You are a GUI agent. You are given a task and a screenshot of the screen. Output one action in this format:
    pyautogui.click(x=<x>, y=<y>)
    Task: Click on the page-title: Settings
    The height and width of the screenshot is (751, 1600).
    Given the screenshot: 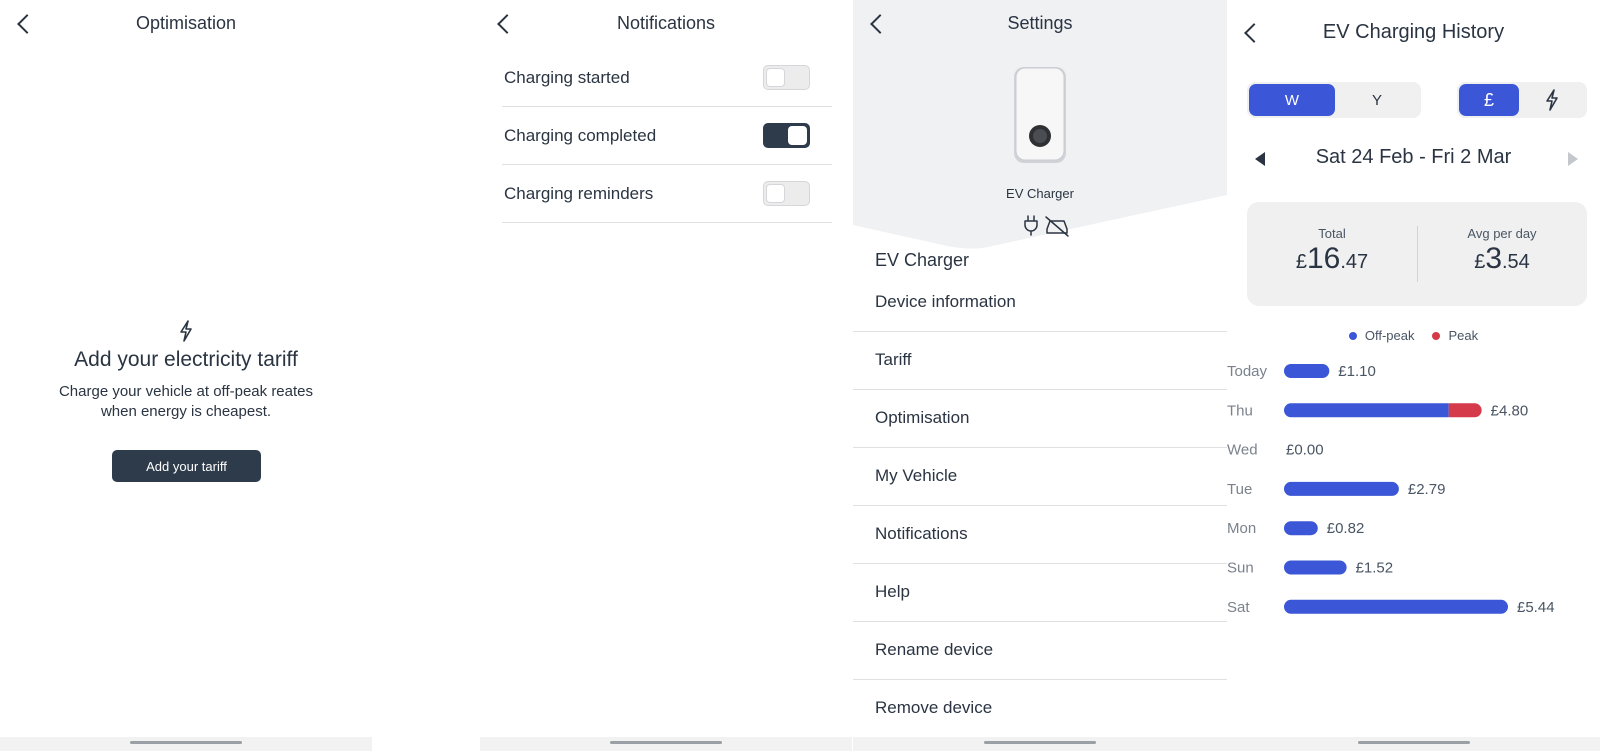 What is the action you would take?
    pyautogui.click(x=1040, y=23)
    